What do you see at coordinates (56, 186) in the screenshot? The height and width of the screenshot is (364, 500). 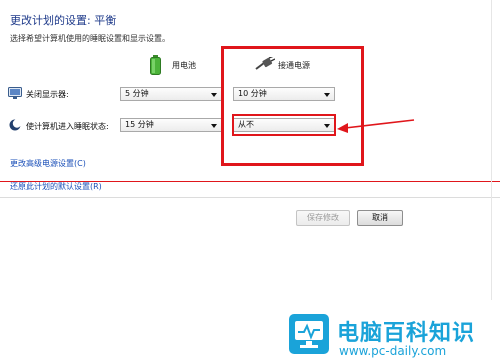 I see `restore-defaults-link: 还原此计划的默认设置(R)` at bounding box center [56, 186].